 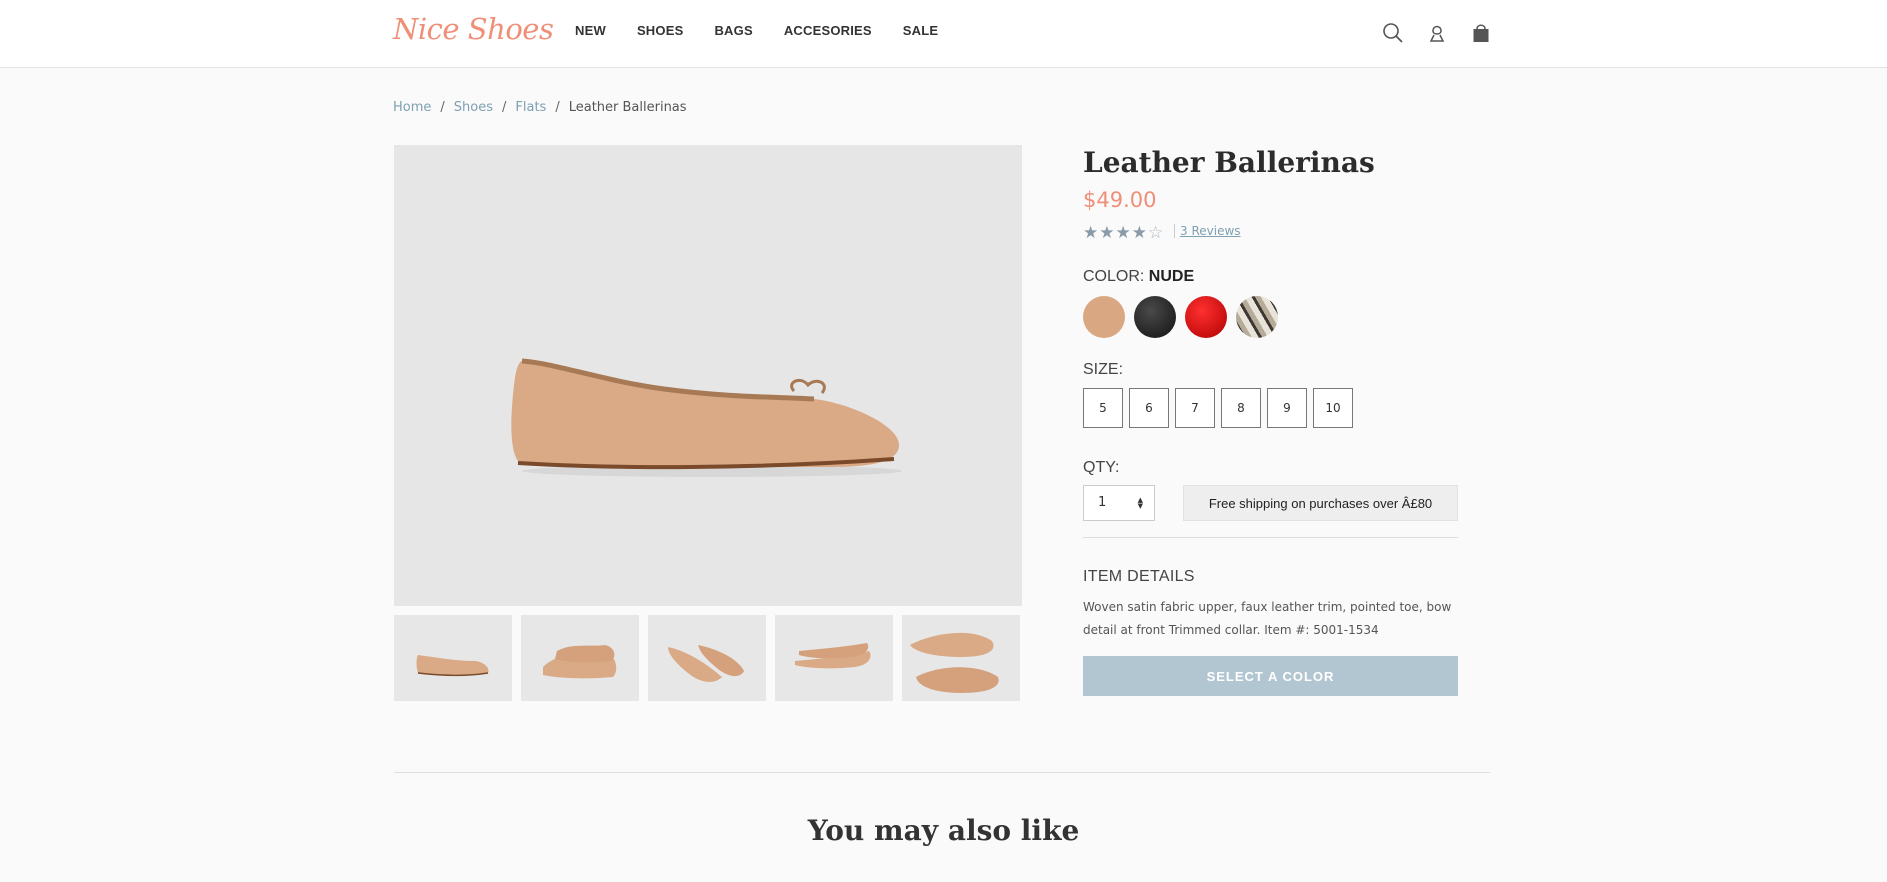 I want to click on nav-shoes: SHOES, so click(x=660, y=30).